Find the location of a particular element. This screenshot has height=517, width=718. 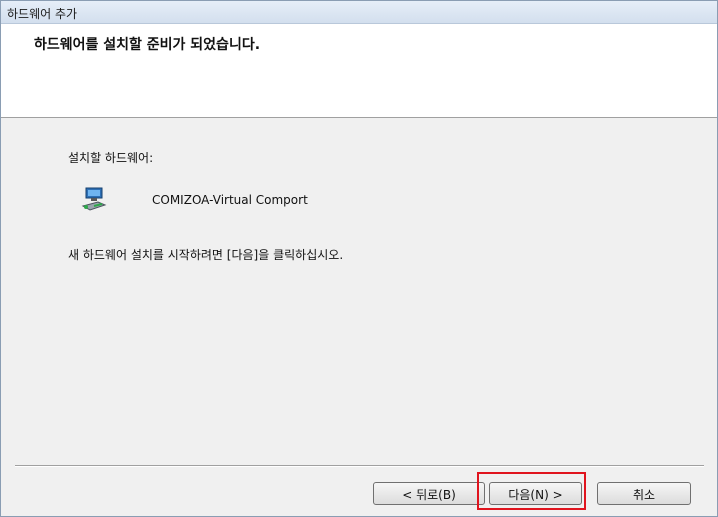

title-bar: 하드웨어 추가 is located at coordinates (359, 12).